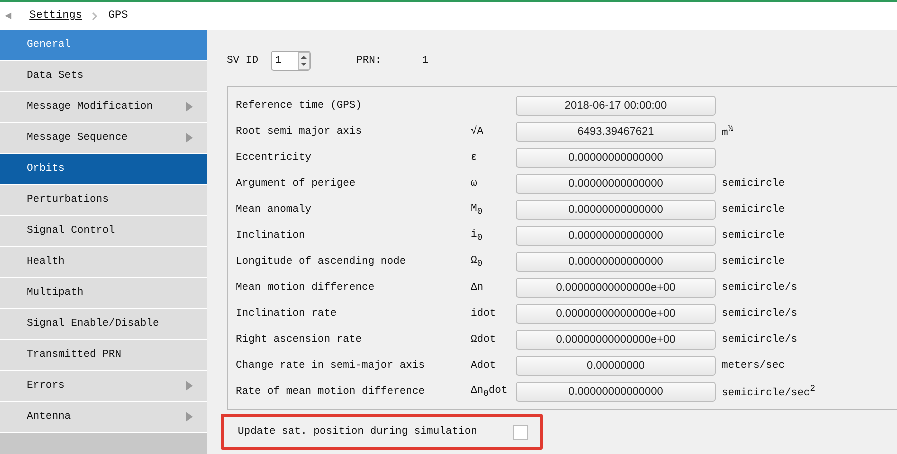 The width and height of the screenshot is (897, 454). Describe the element at coordinates (103, 45) in the screenshot. I see `sidebar-item: General` at that location.